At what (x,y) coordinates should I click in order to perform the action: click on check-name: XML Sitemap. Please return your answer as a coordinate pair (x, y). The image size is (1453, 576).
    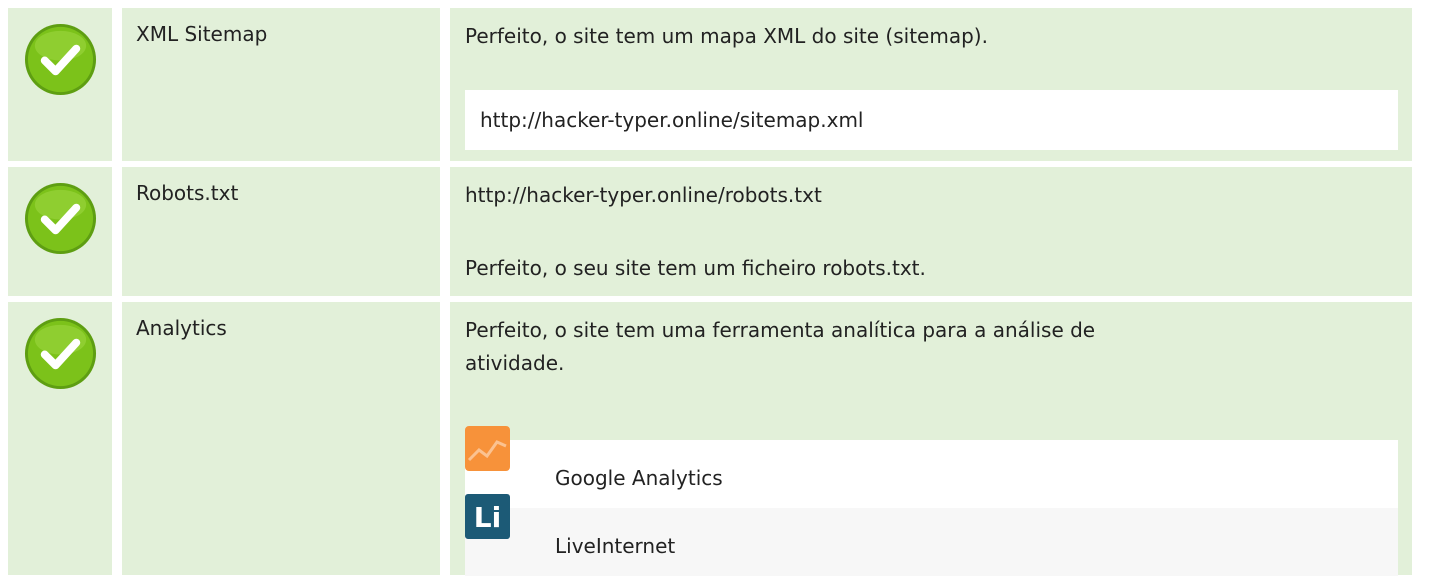
    Looking at the image, I should click on (281, 84).